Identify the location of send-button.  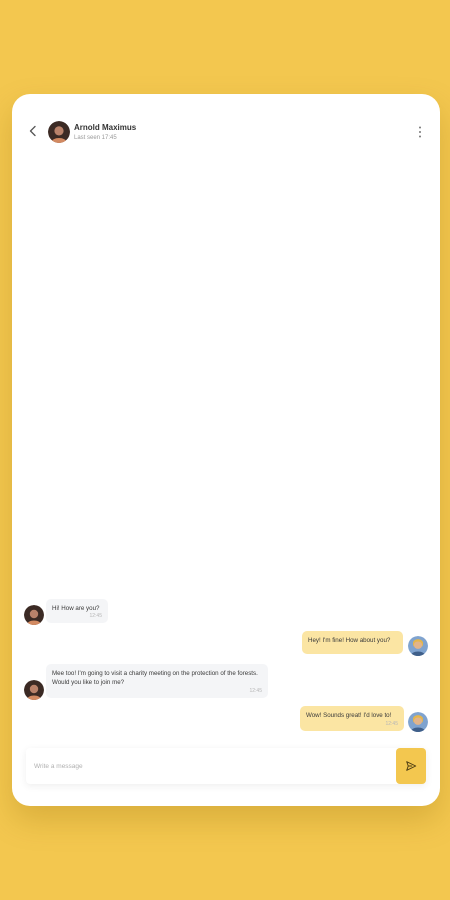
(411, 766).